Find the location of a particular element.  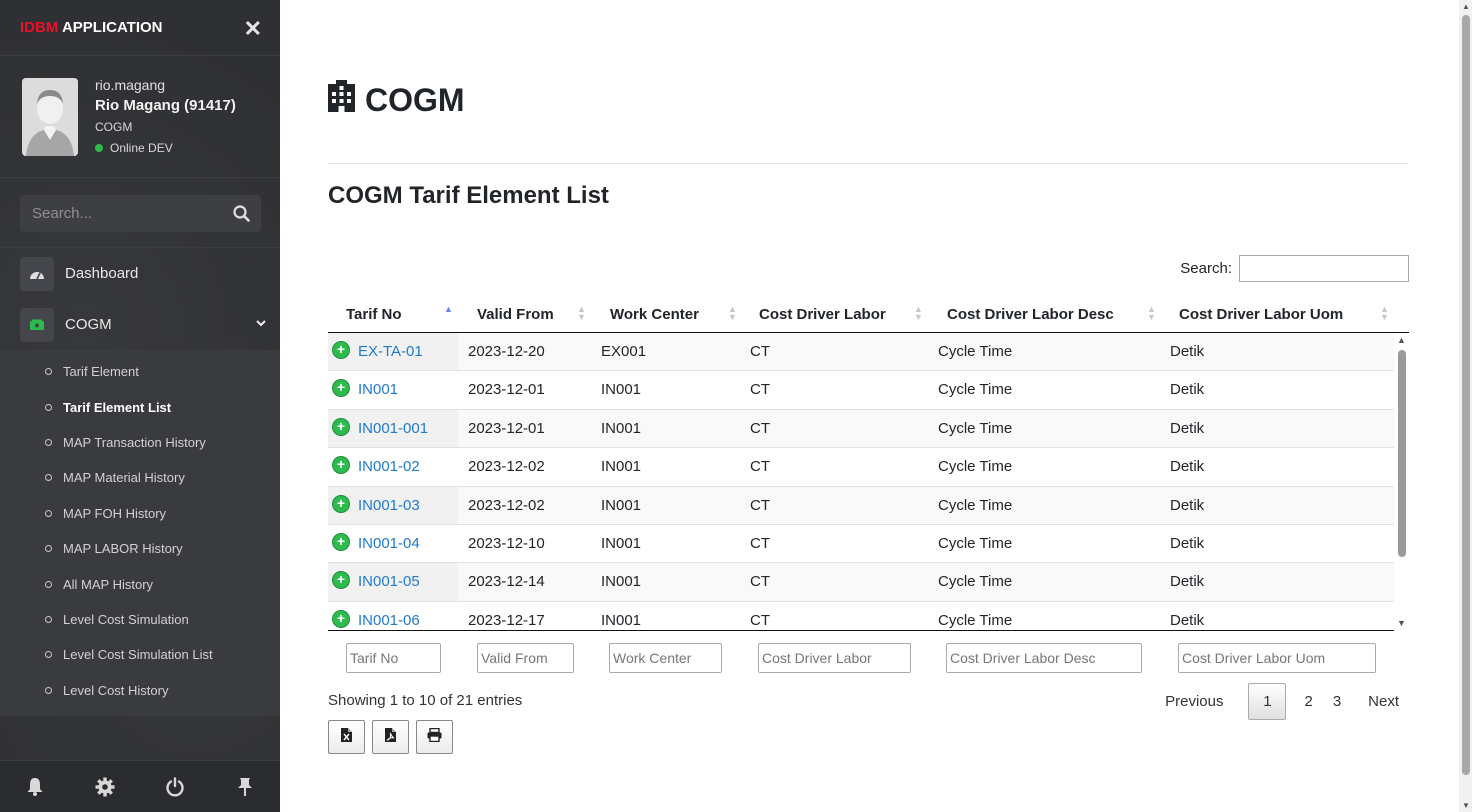

pagination-page-1: 1 is located at coordinates (1267, 701).